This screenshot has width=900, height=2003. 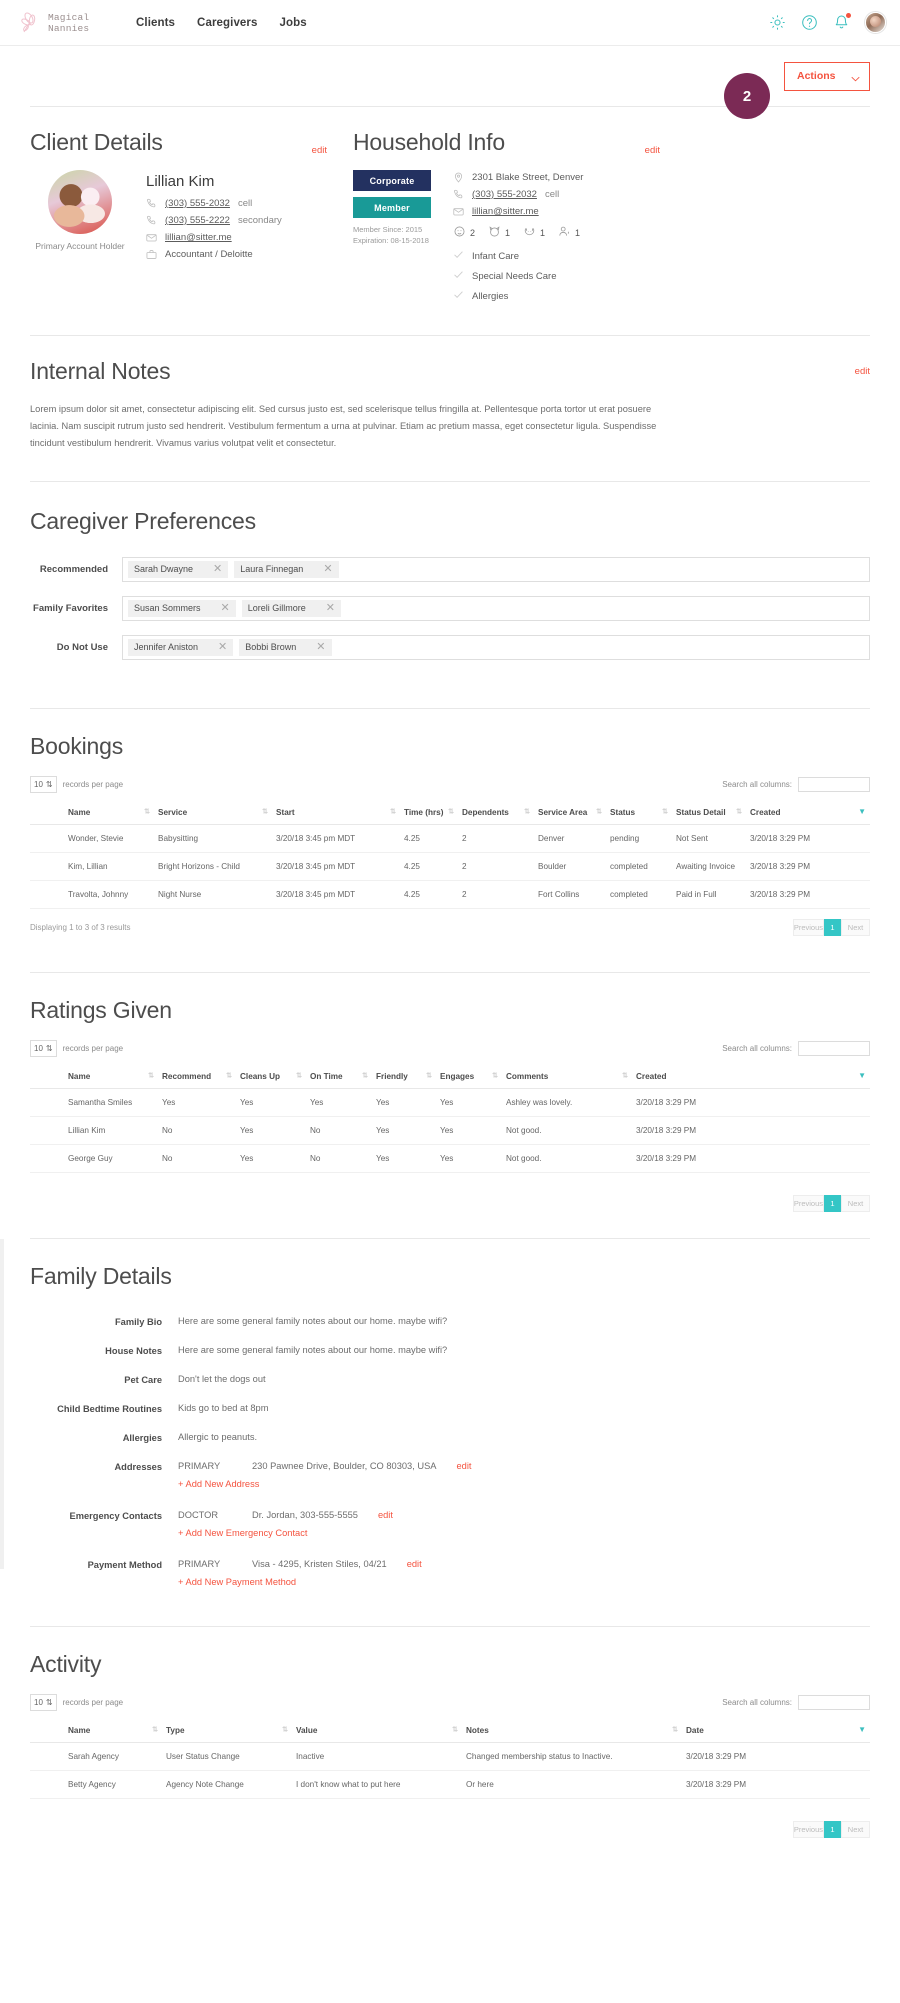 I want to click on household-phone: (303) 555-2032, so click(x=504, y=194).